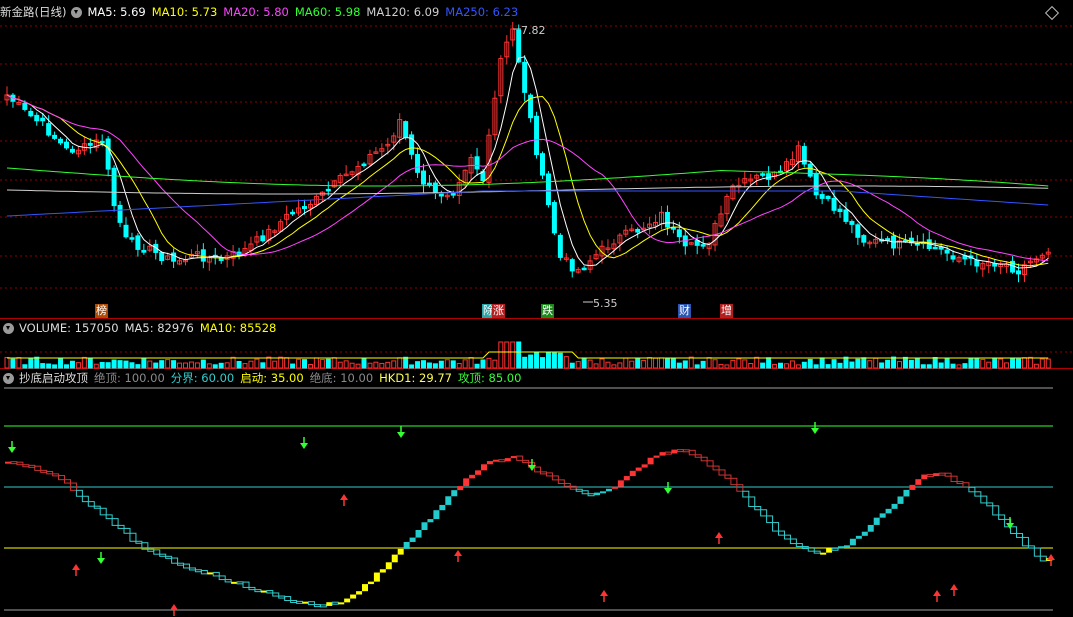  Describe the element at coordinates (684, 311) in the screenshot. I see `event-tag-cai: 财` at that location.